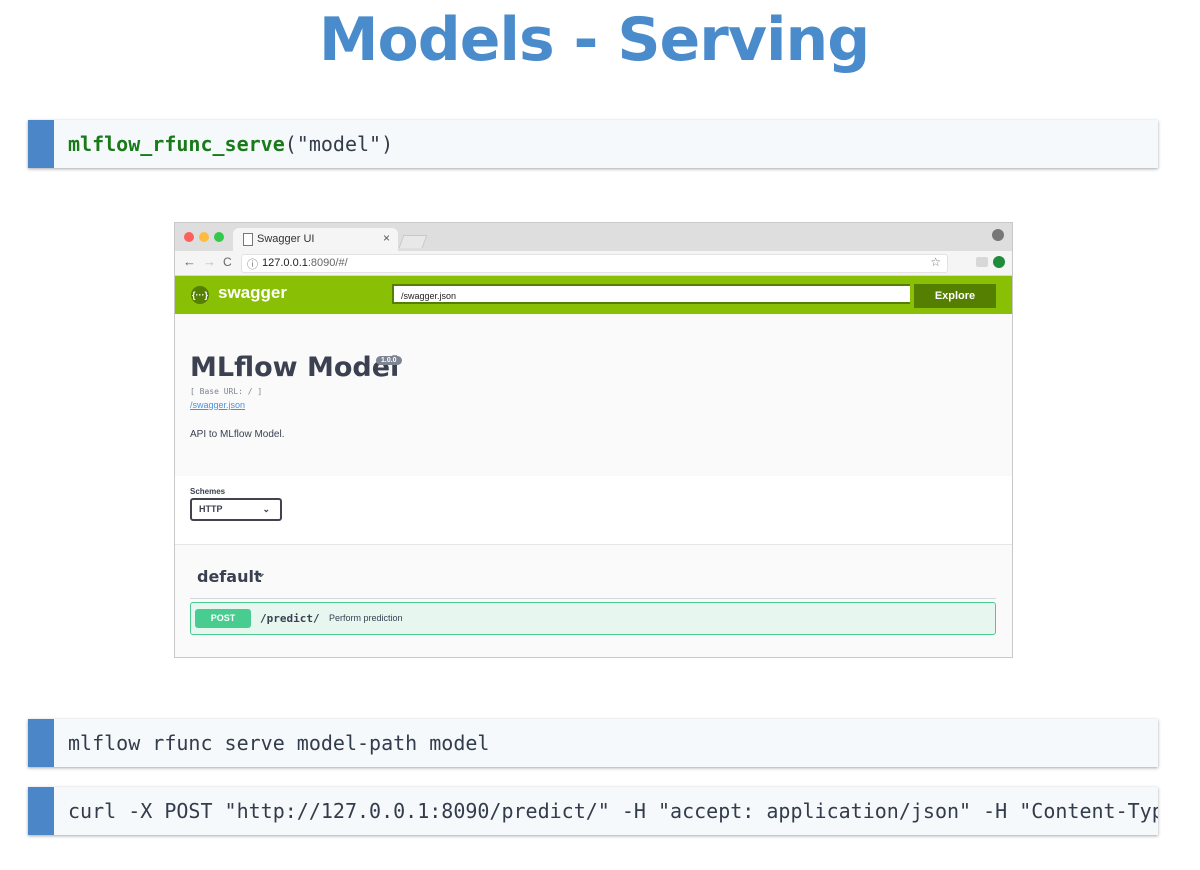  I want to click on explore-button: Explore, so click(955, 296).